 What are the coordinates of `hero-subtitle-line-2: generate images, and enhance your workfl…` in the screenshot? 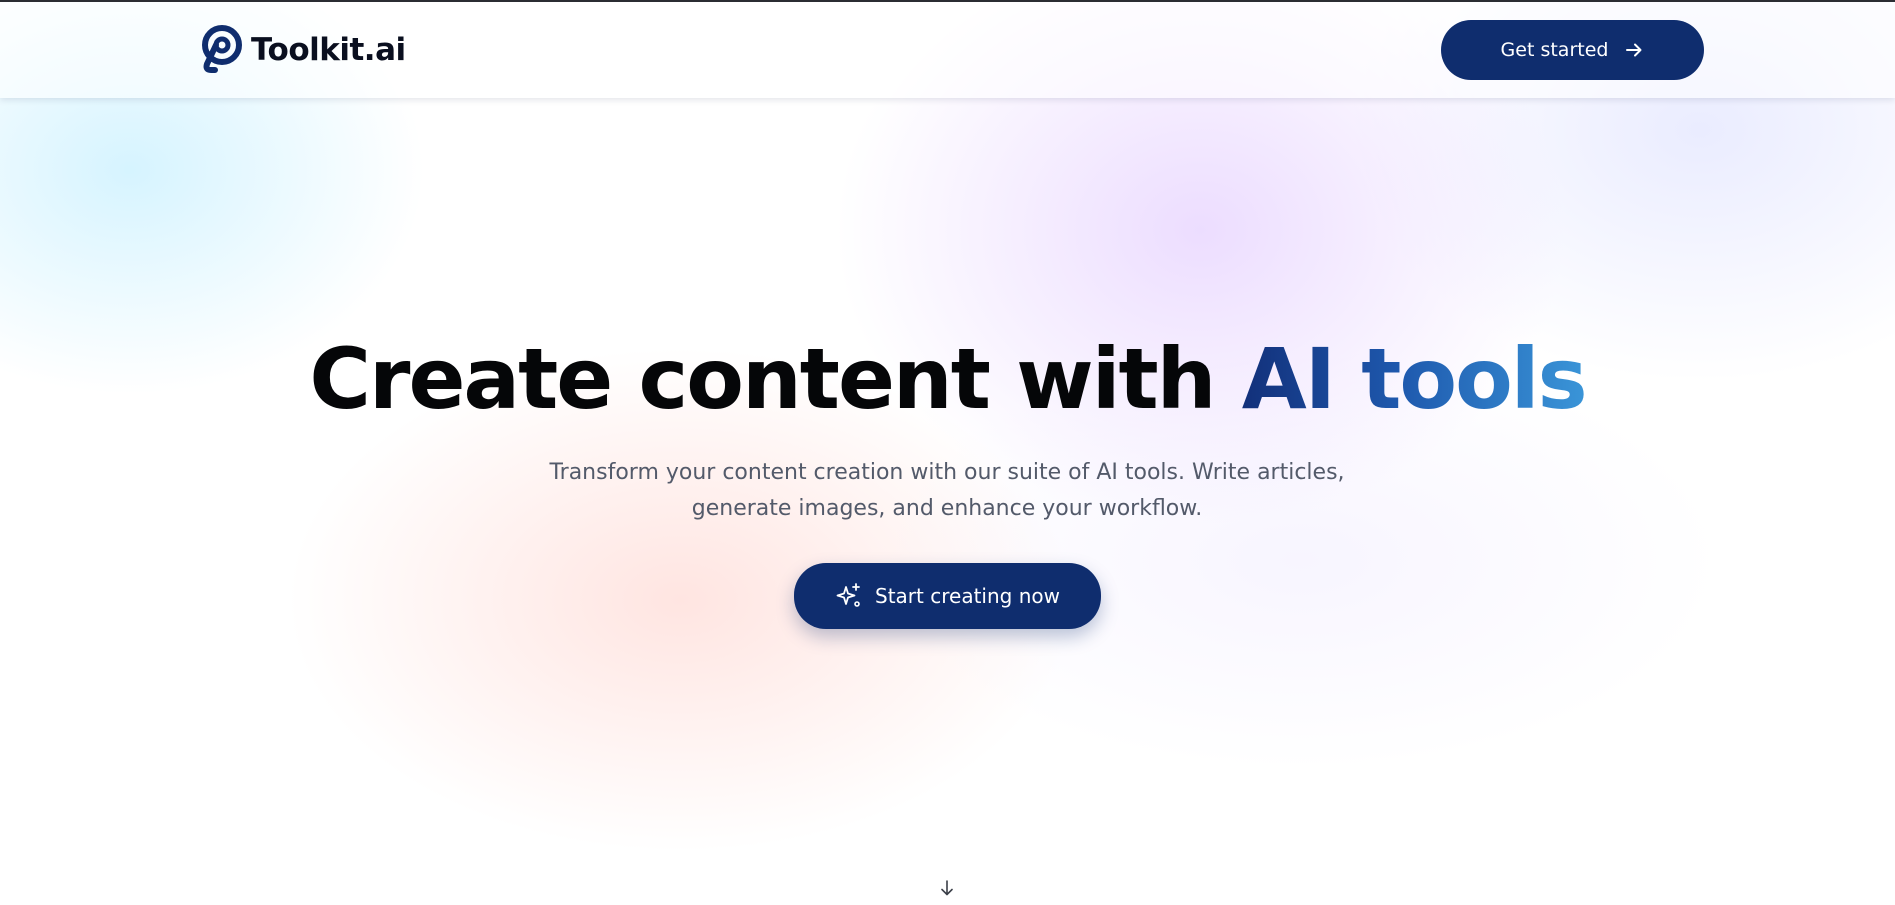 It's located at (947, 508).